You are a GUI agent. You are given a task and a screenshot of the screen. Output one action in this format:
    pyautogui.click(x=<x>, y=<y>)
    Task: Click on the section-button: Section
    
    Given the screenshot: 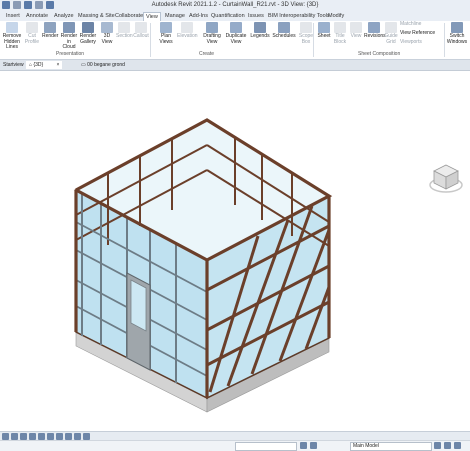 What is the action you would take?
    pyautogui.click(x=124, y=31)
    